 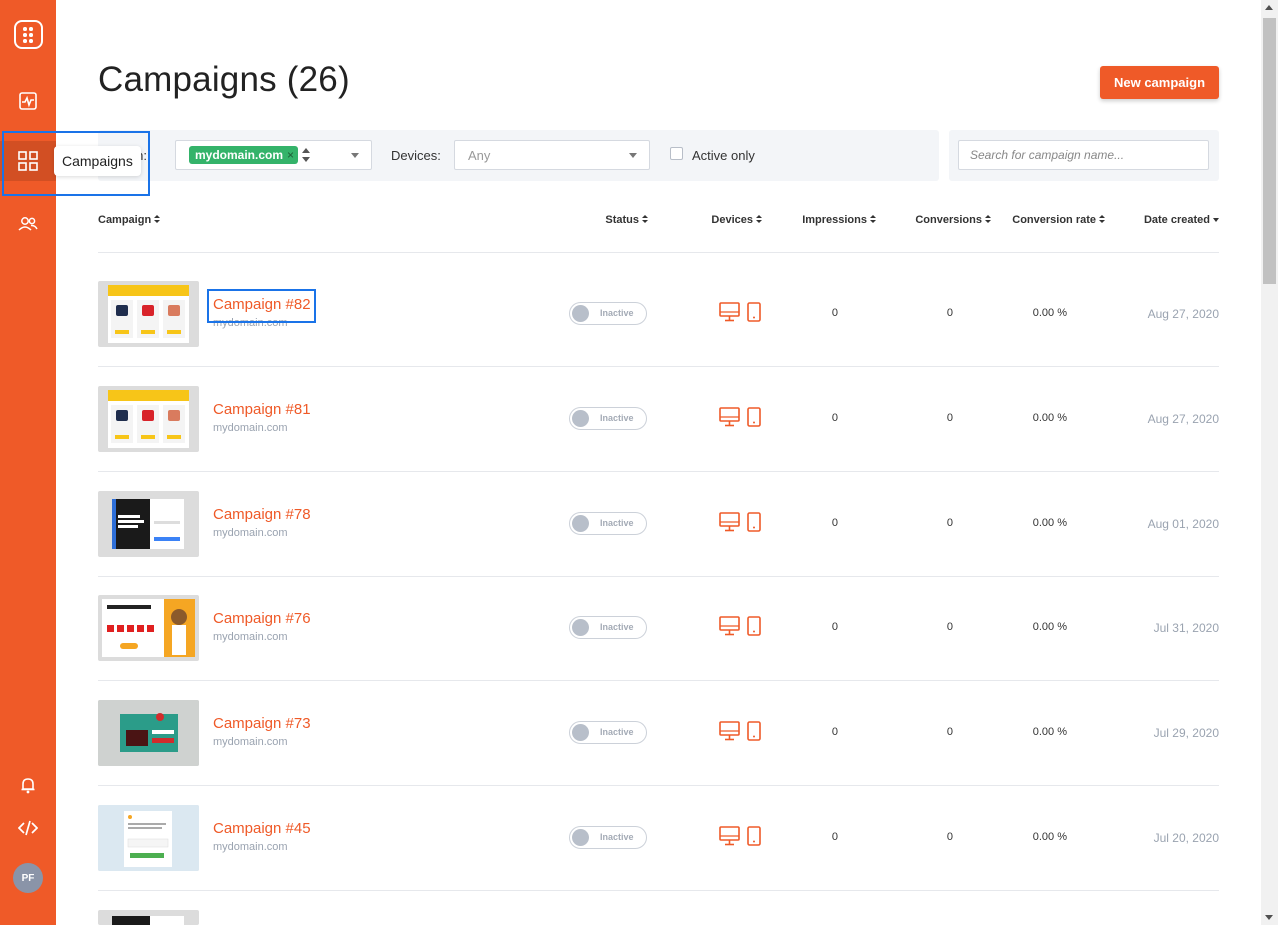 I want to click on sidebar-item-audience, so click(x=28, y=224).